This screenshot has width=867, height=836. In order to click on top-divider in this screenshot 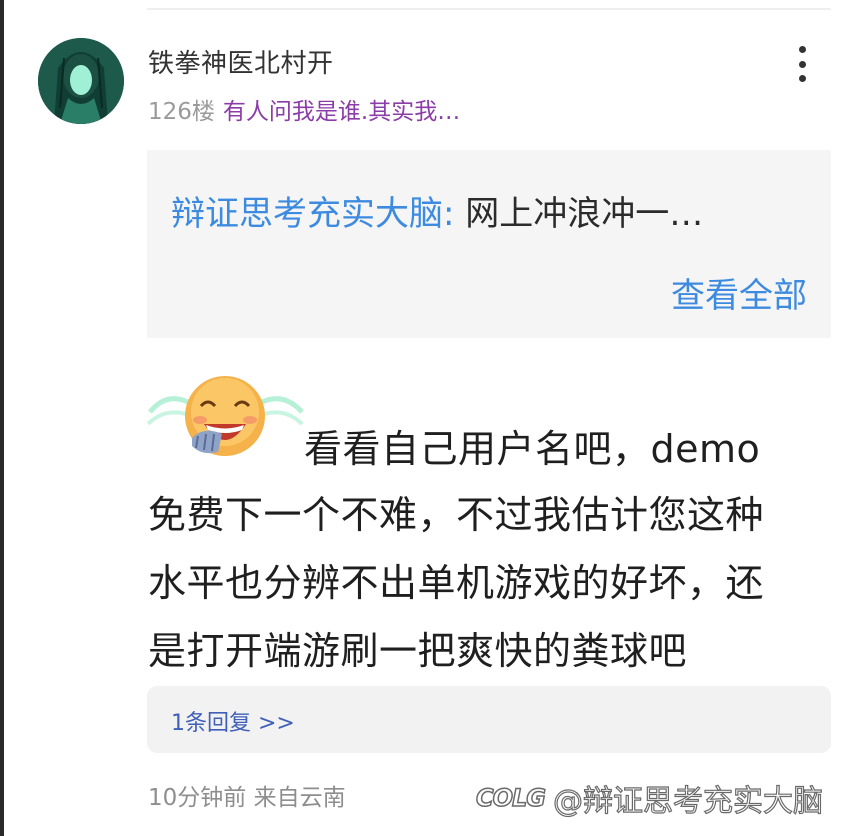, I will do `click(489, 9)`.